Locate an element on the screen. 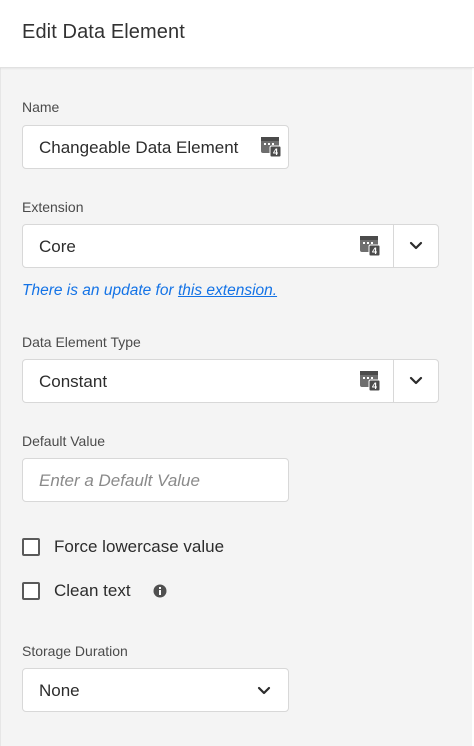  data-element-type-value: Constant is located at coordinates (73, 381).